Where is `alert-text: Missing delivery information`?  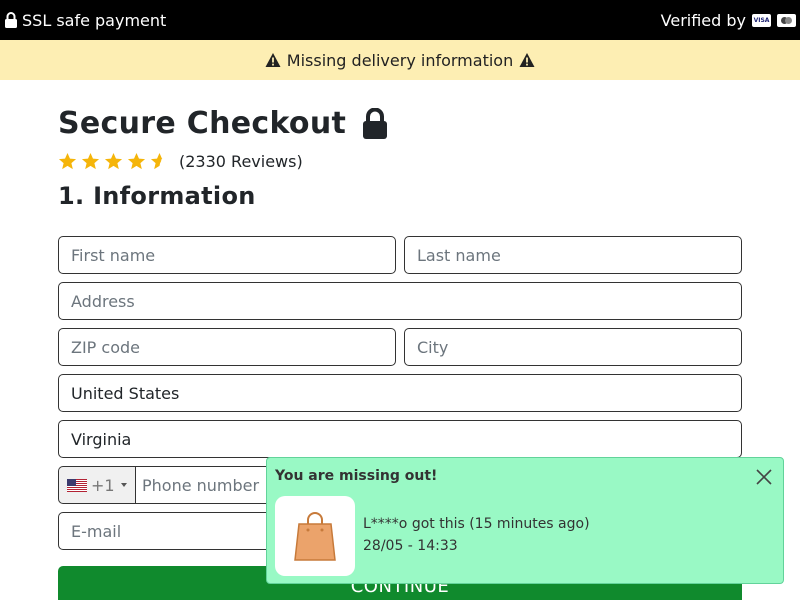 alert-text: Missing delivery information is located at coordinates (400, 60).